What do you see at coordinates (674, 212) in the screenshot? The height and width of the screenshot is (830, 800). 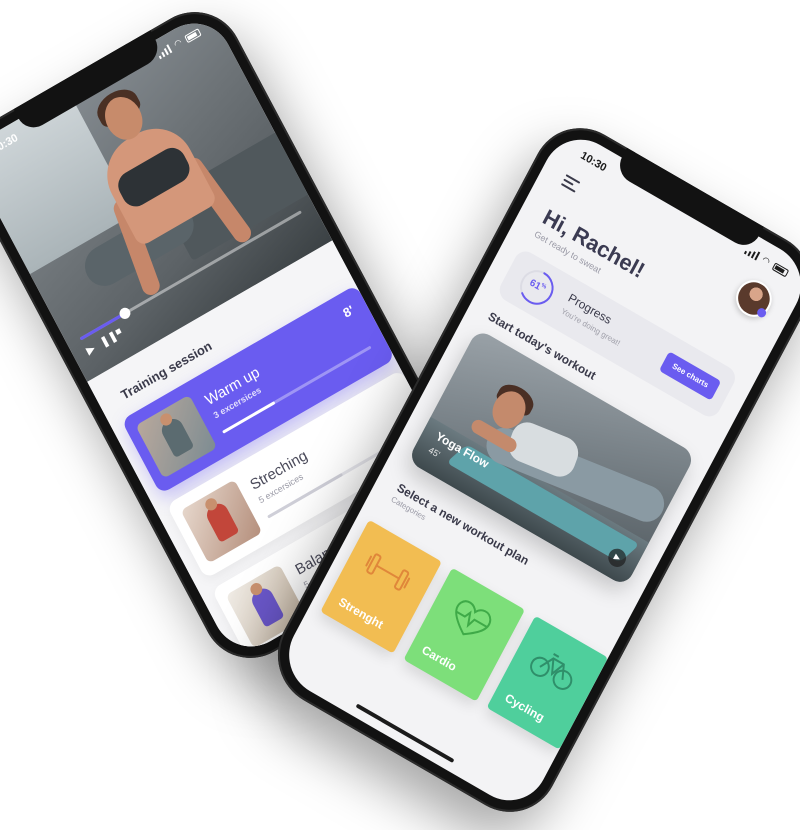 I see `status-bar: 10:30 ◠` at bounding box center [674, 212].